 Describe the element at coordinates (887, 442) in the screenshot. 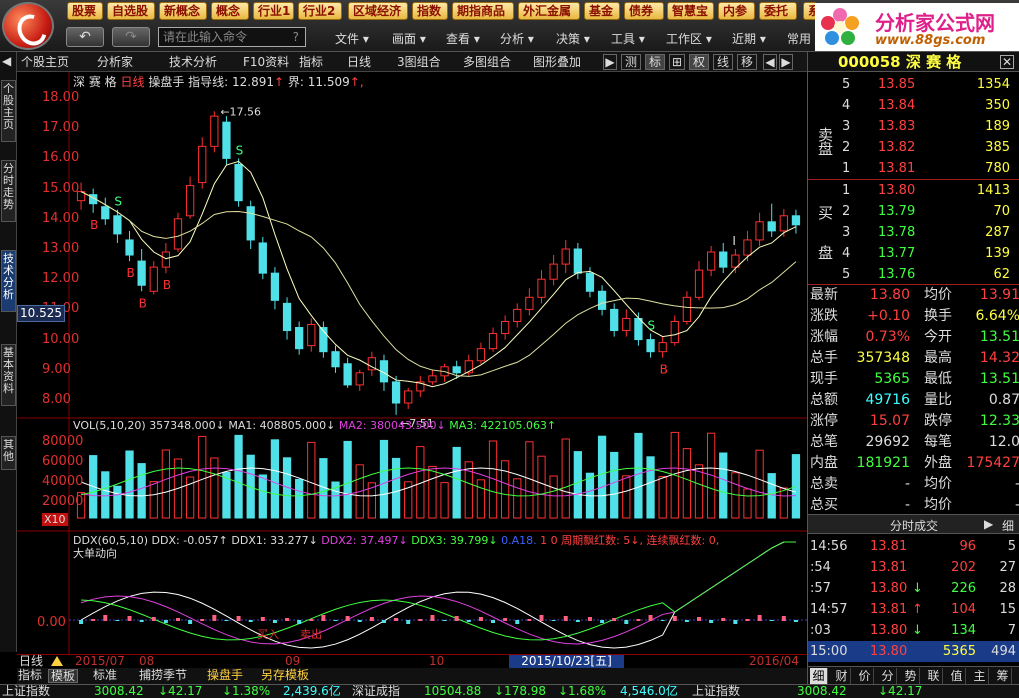

I see `stat-value: 29692` at that location.